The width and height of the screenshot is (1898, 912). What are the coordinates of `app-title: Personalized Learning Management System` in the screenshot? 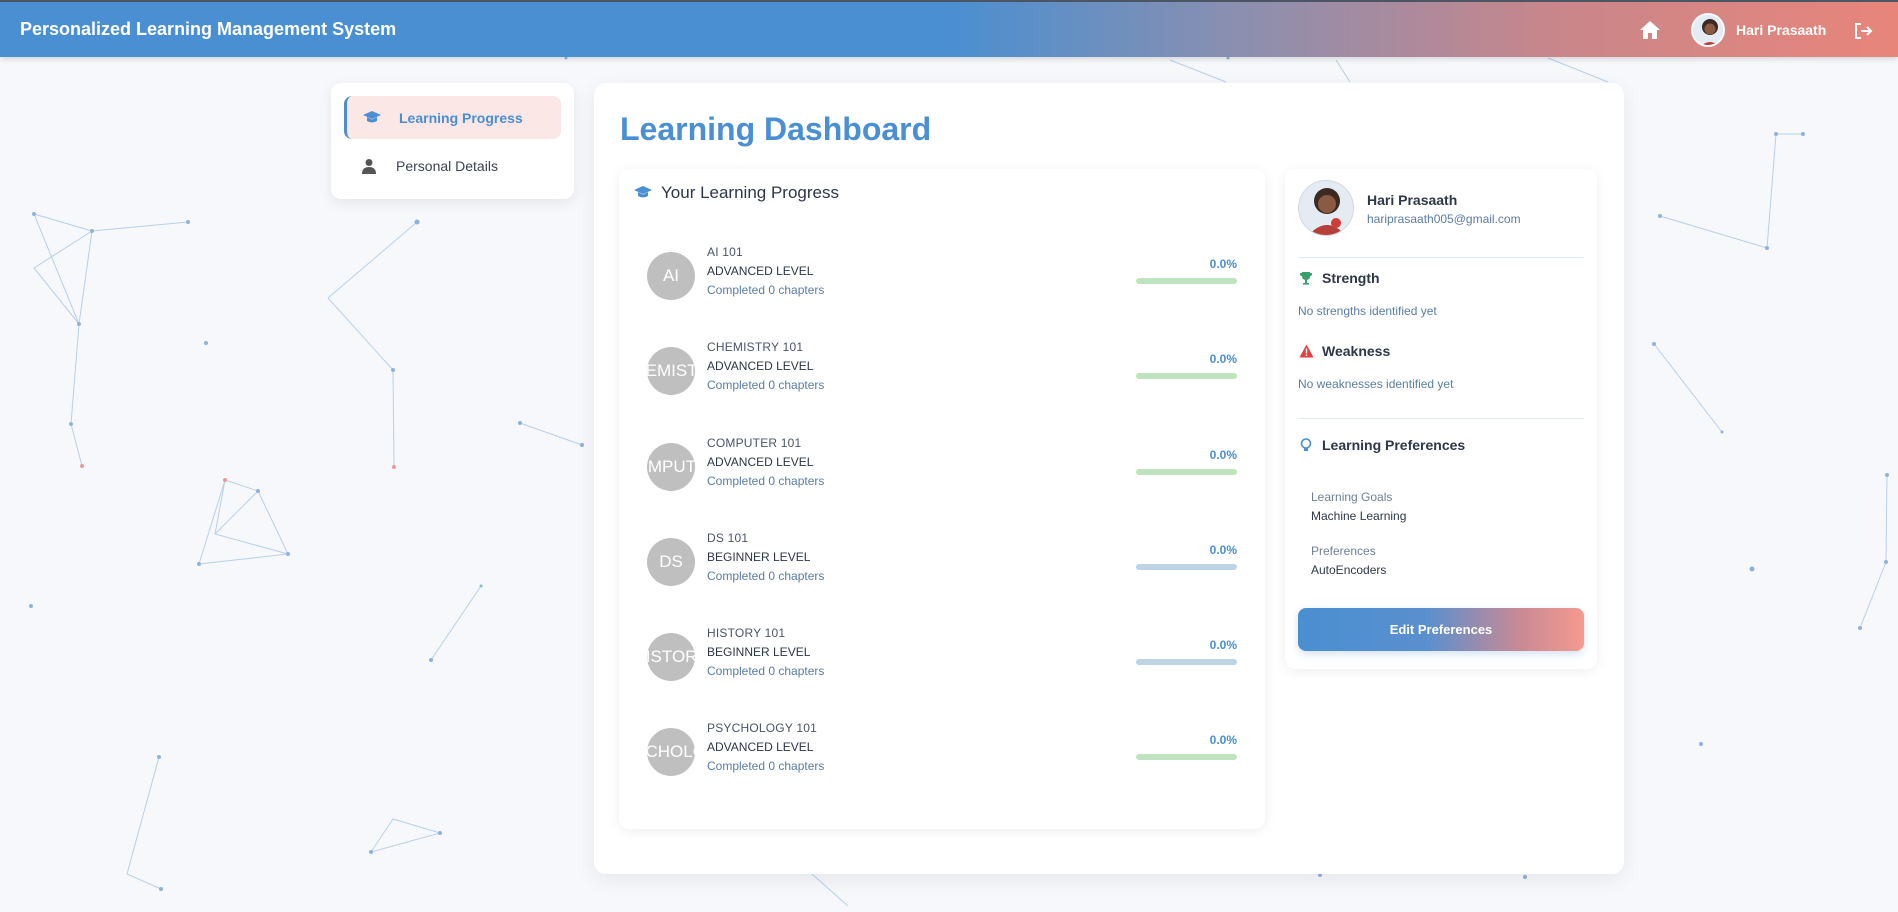 It's located at (208, 29).